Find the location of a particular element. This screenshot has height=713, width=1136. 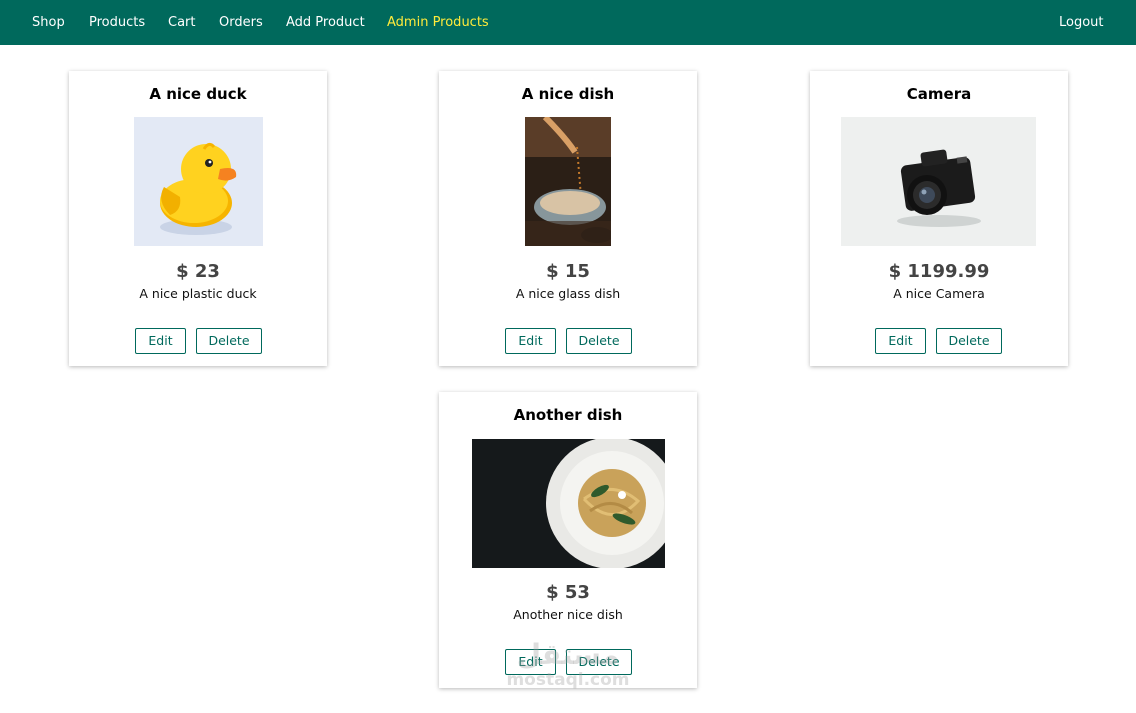

product-image-pasta is located at coordinates (568, 503).